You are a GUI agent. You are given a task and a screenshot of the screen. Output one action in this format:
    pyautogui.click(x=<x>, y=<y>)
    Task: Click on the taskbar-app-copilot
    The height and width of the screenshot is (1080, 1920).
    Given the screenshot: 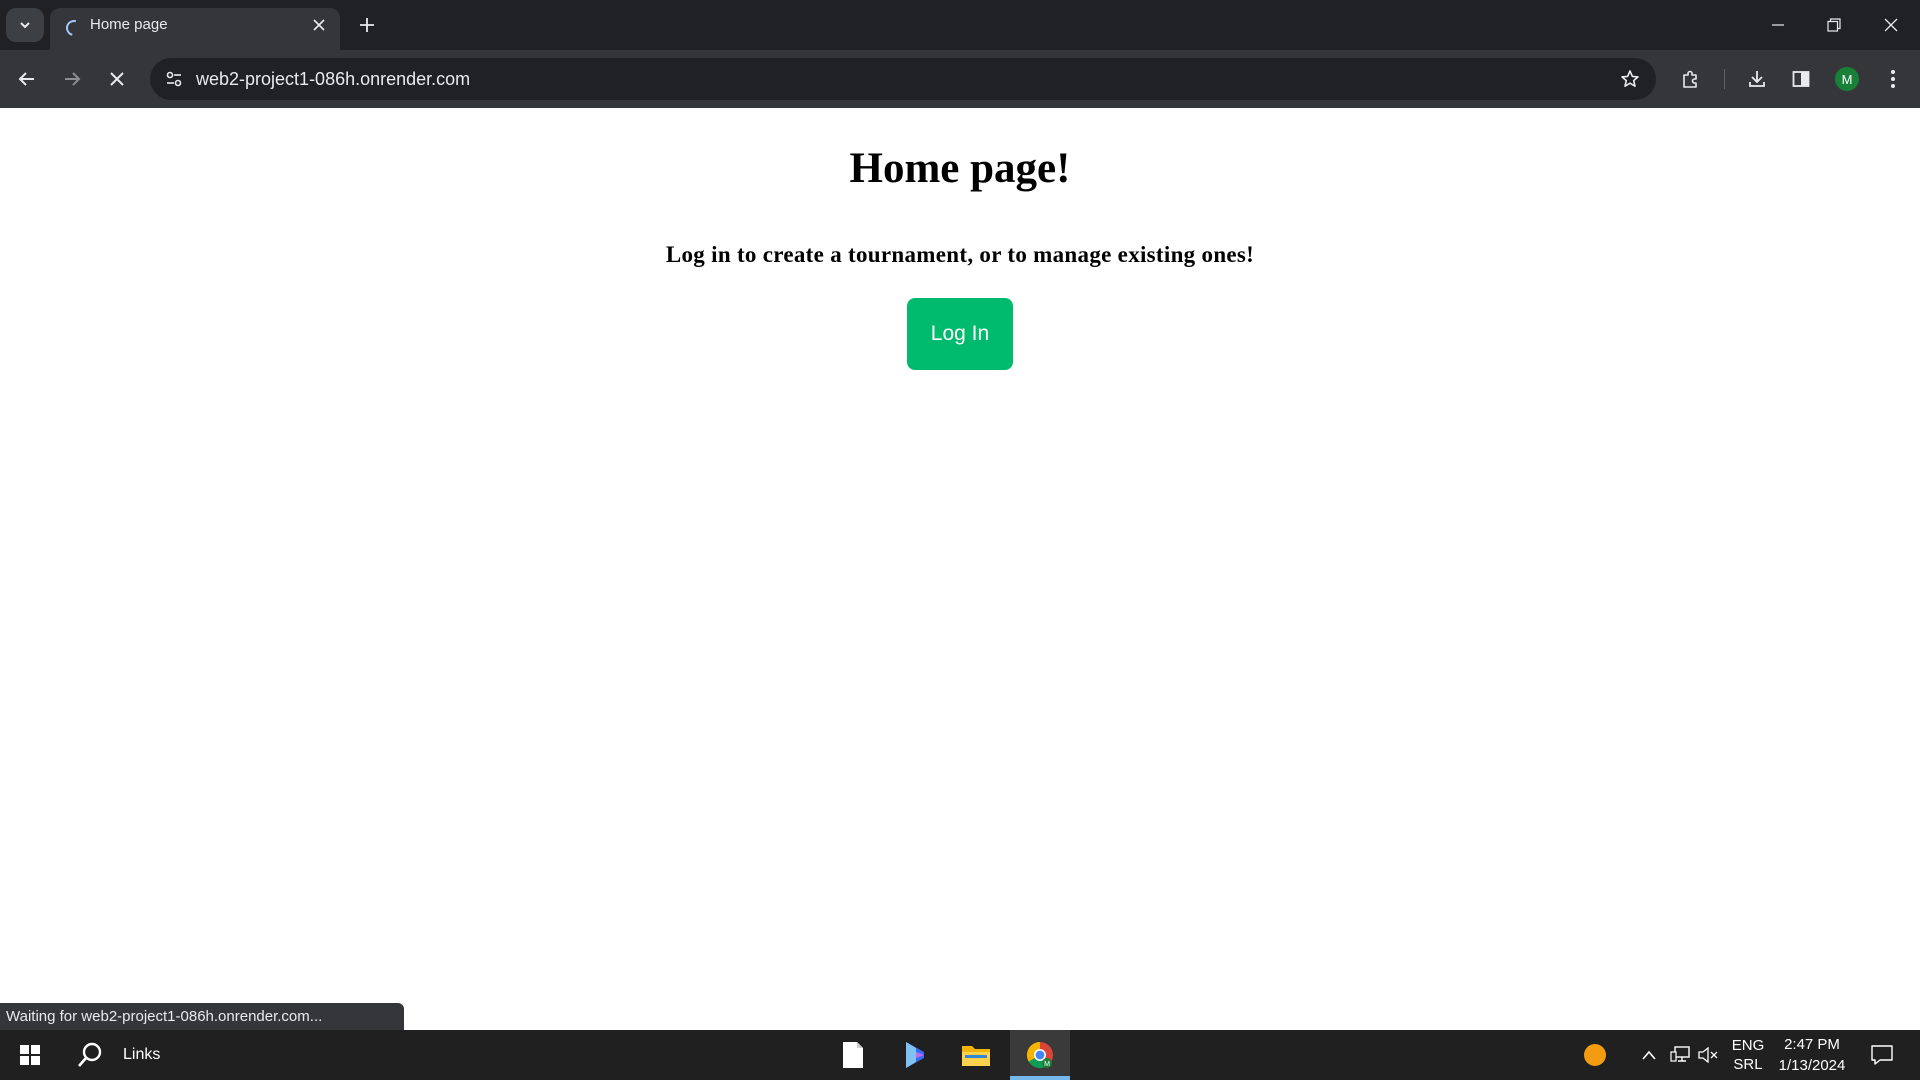 What is the action you would take?
    pyautogui.click(x=915, y=1055)
    